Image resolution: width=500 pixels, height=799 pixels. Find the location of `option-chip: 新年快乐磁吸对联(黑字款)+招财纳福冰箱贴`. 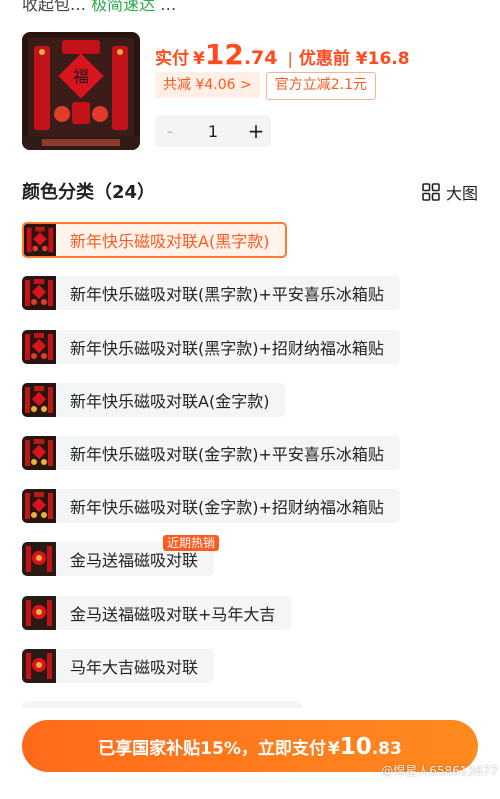

option-chip: 新年快乐磁吸对联(黑字款)+招财纳福冰箱贴 is located at coordinates (211, 347).